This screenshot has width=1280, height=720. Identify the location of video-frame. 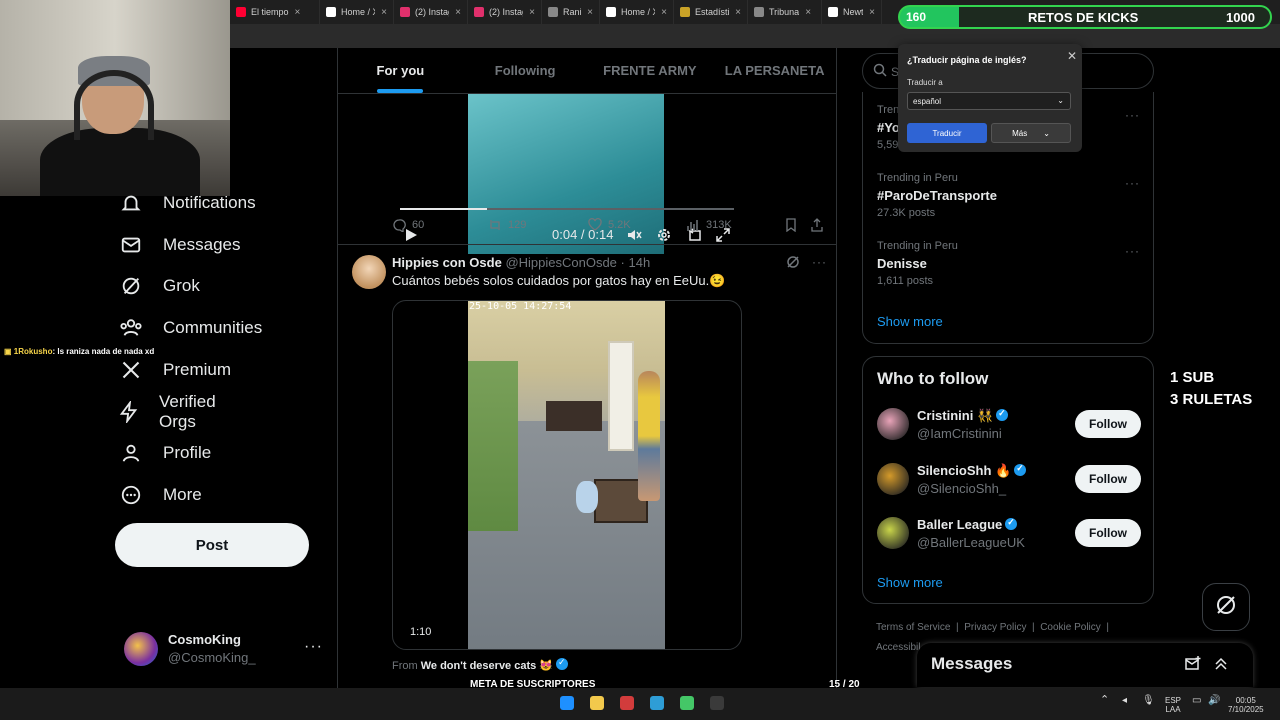
(566, 475).